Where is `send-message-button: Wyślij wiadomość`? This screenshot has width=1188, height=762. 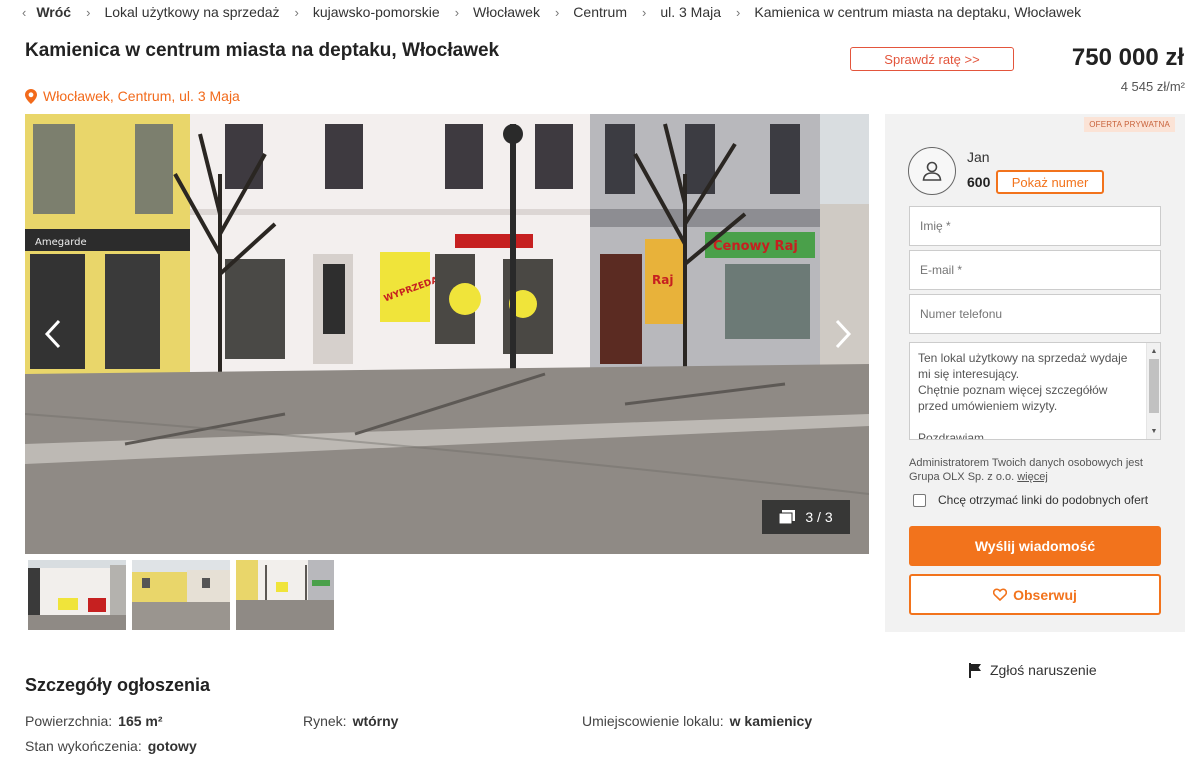 send-message-button: Wyślij wiadomość is located at coordinates (1035, 546).